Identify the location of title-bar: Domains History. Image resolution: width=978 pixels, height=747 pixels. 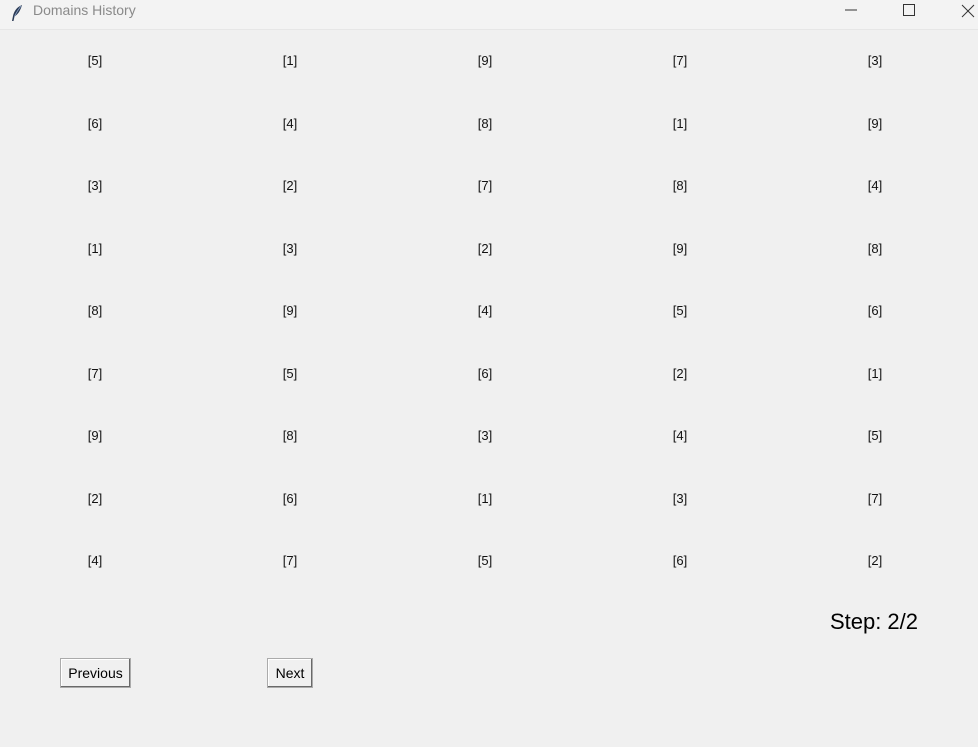
(489, 15).